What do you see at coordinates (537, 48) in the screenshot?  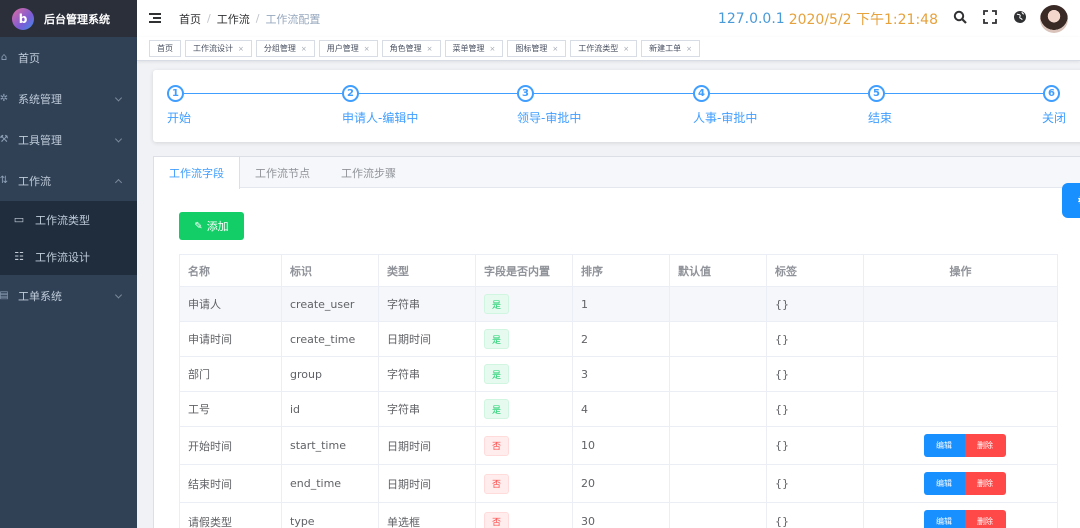 I see `tag-6: 图标管理 ×` at bounding box center [537, 48].